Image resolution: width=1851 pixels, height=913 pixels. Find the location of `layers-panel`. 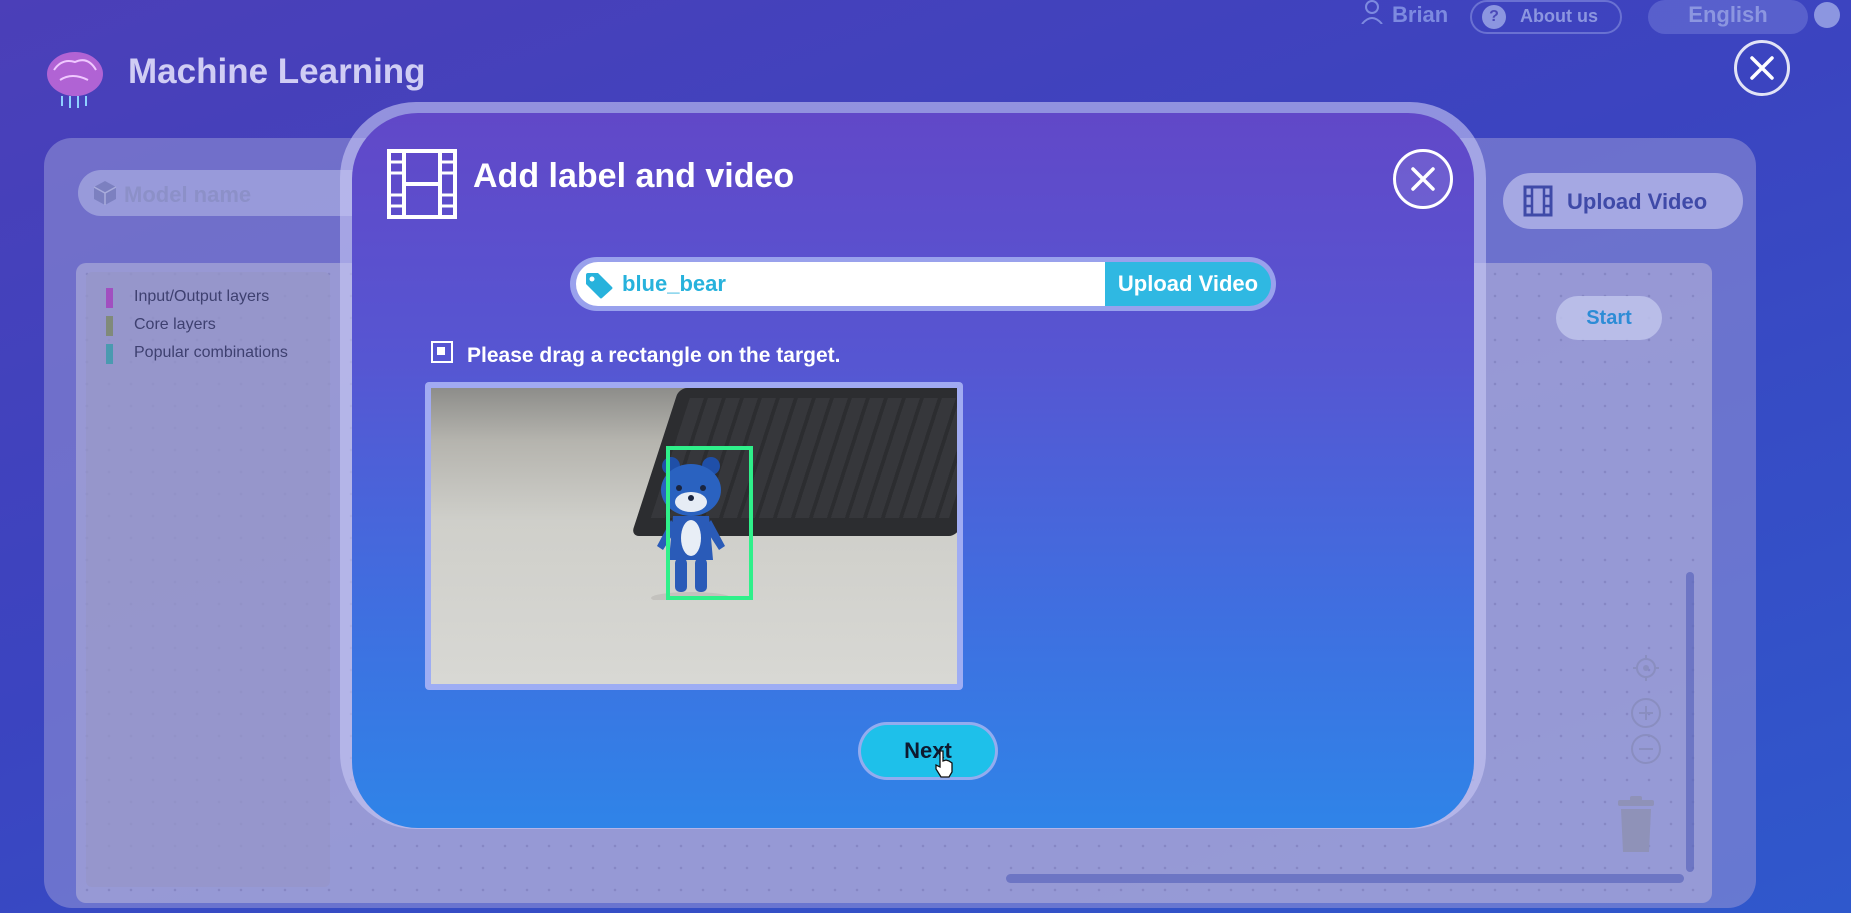

layers-panel is located at coordinates (208, 579).